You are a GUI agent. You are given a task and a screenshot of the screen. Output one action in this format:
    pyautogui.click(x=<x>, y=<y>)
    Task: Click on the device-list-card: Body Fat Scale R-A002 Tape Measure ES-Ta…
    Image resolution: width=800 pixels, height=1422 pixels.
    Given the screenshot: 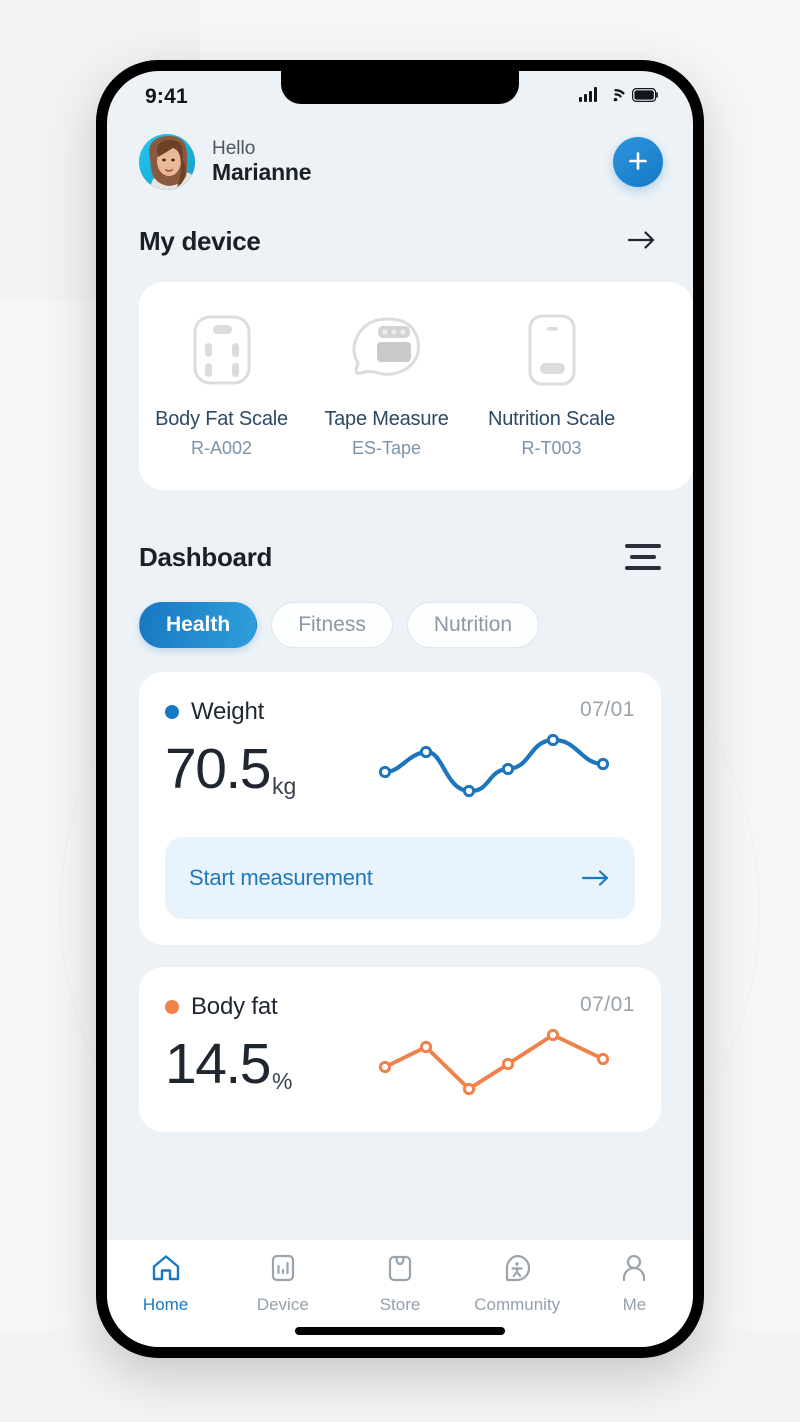 What is the action you would take?
    pyautogui.click(x=416, y=386)
    